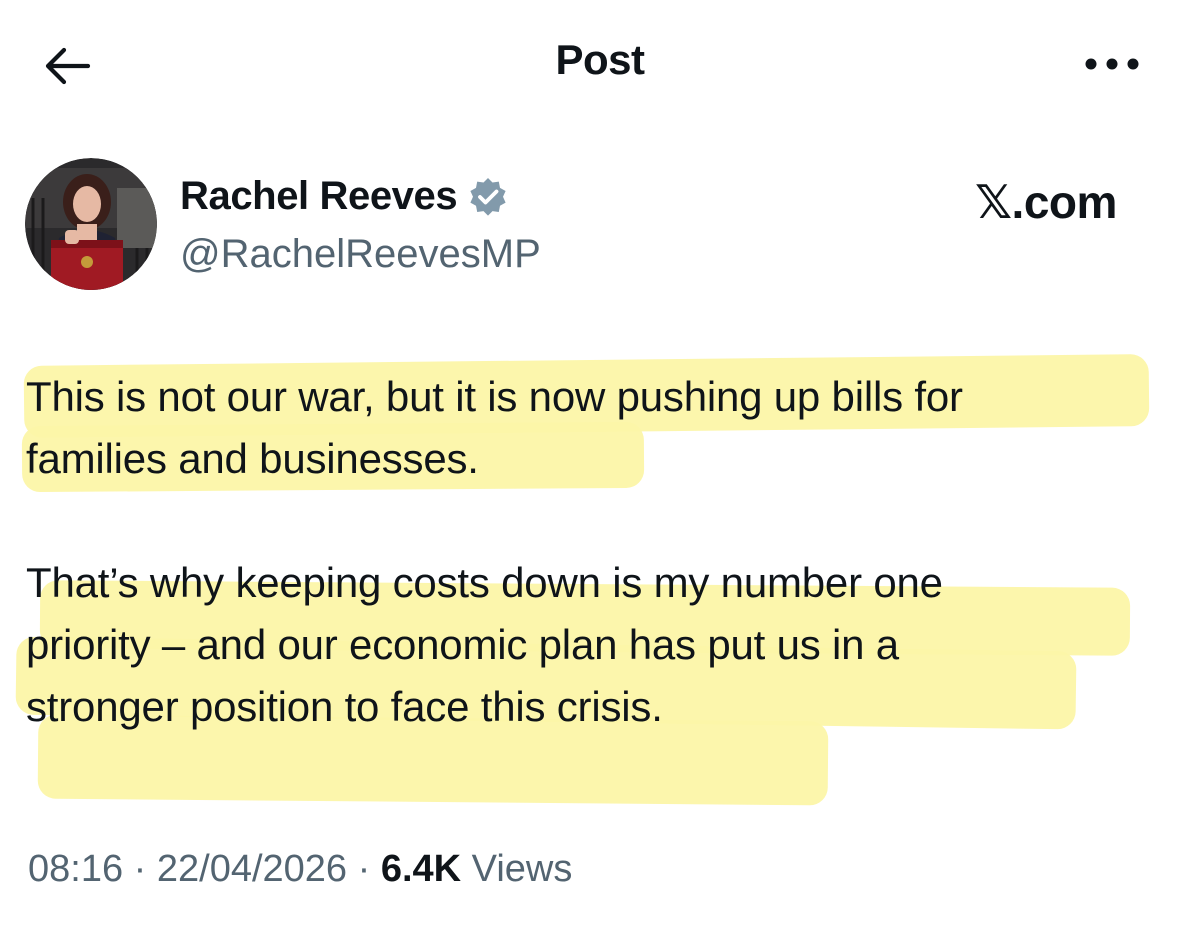  I want to click on x-com-watermark: 𝕏.com, so click(1046, 202).